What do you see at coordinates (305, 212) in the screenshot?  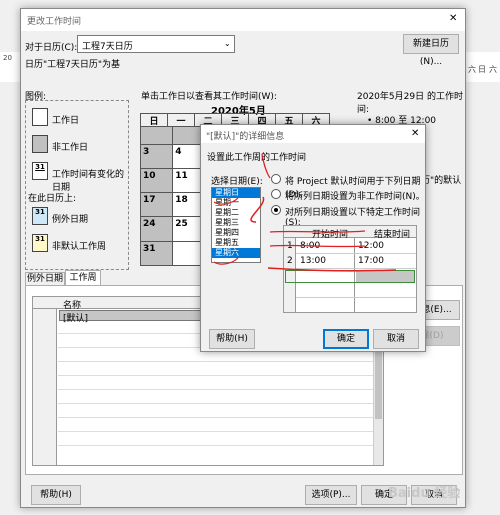 I see `red-annotations` at bounding box center [305, 212].